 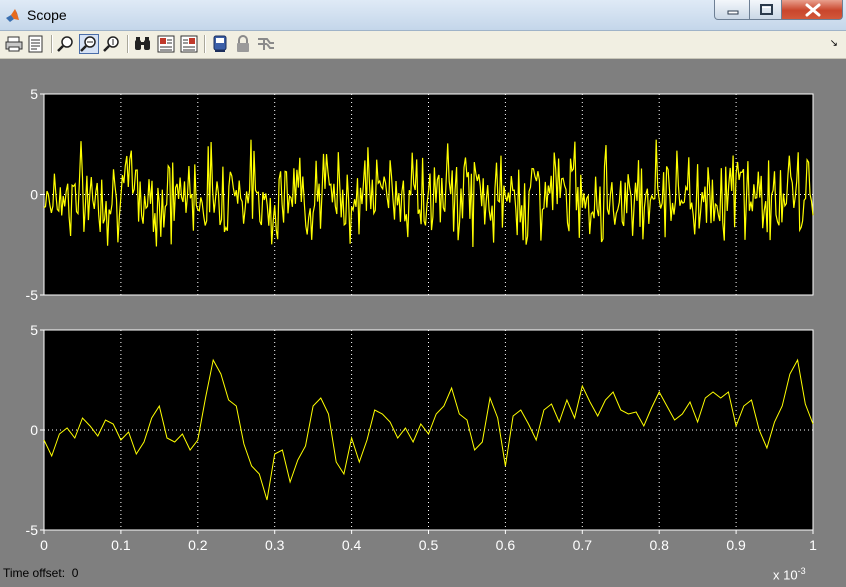 What do you see at coordinates (47, 15) in the screenshot?
I see `window-title: Scope` at bounding box center [47, 15].